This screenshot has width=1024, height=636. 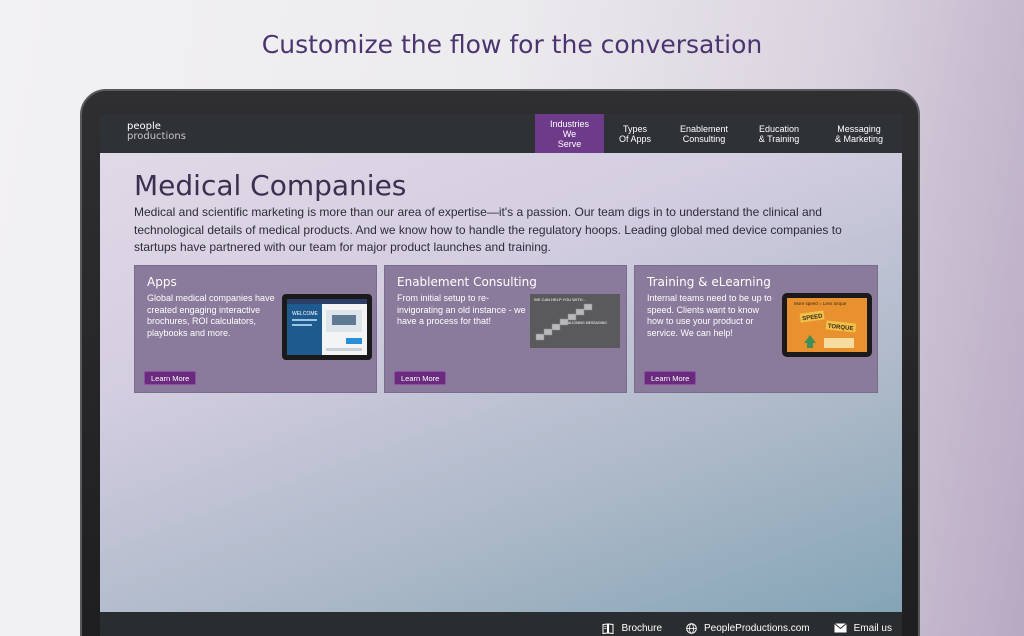 I want to click on card-title: Apps, so click(x=162, y=282).